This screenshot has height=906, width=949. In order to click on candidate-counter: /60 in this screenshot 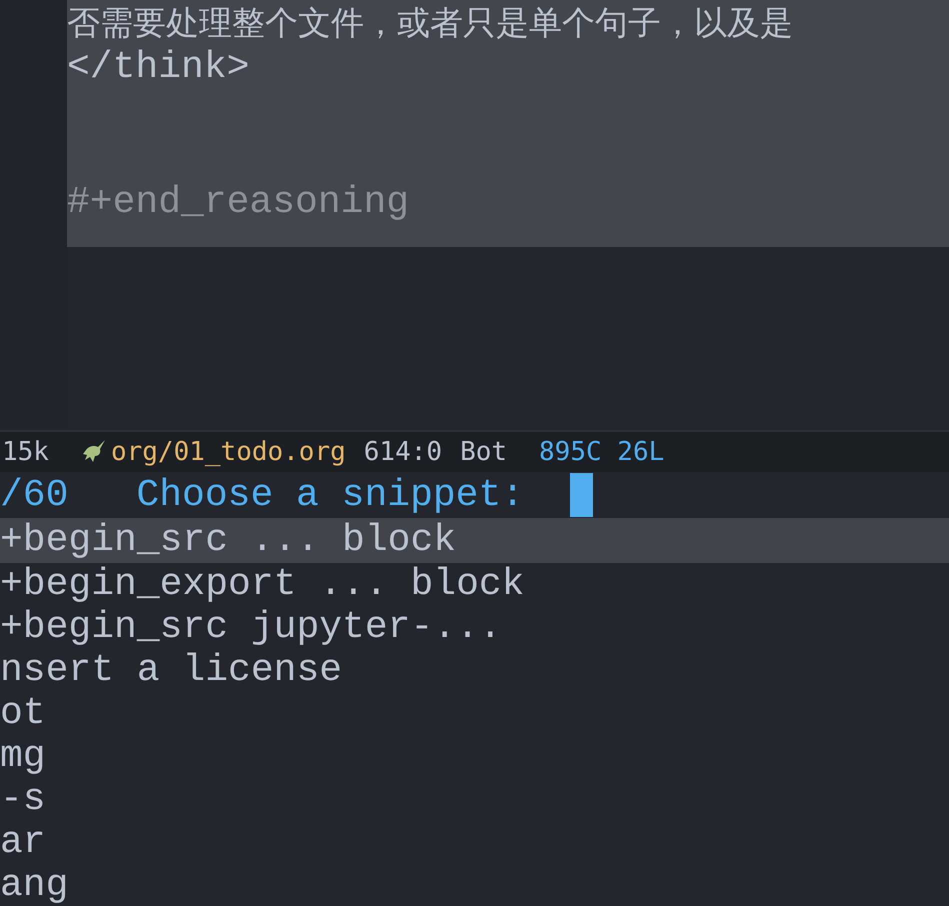, I will do `click(34, 495)`.